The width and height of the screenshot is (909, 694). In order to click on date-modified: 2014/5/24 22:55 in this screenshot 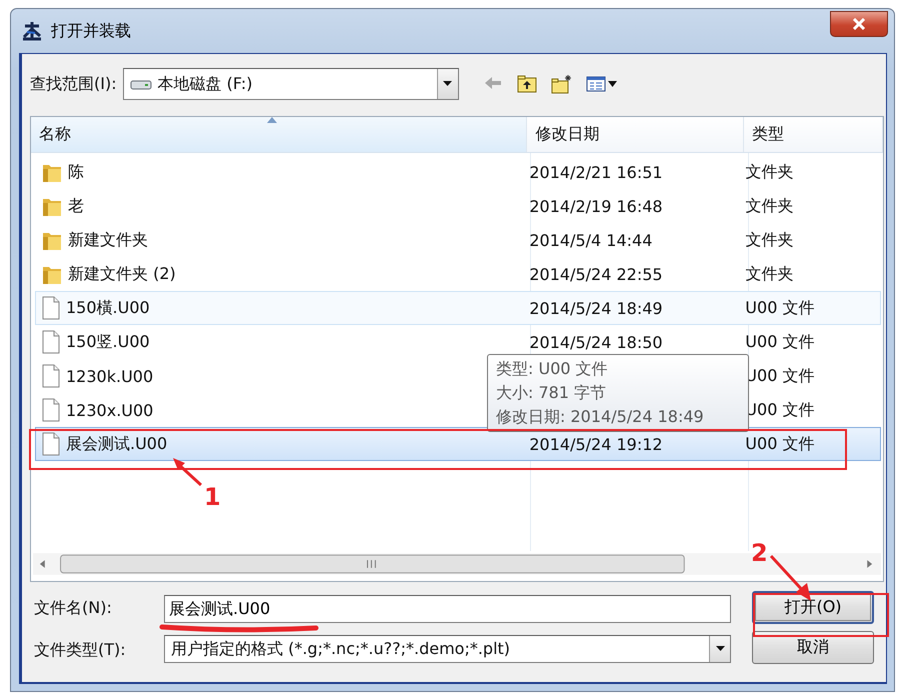, I will do `click(596, 274)`.